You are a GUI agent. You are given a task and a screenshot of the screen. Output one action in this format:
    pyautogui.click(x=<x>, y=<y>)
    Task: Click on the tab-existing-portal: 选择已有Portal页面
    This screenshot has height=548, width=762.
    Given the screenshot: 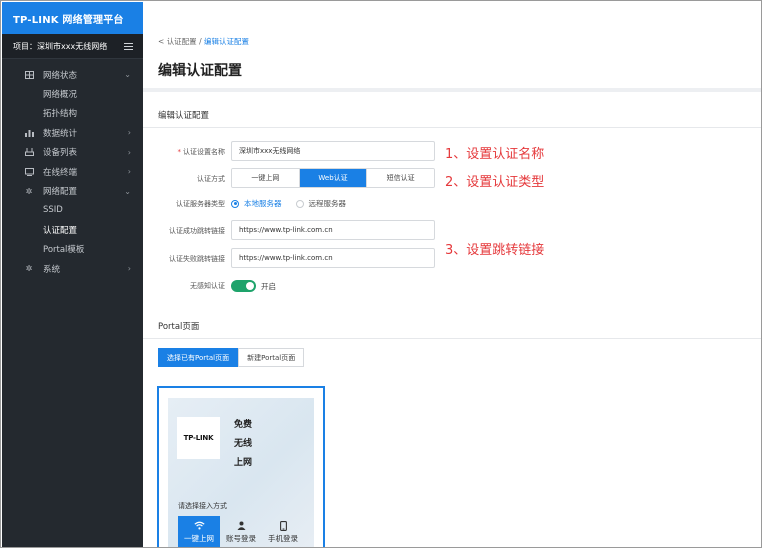 What is the action you would take?
    pyautogui.click(x=198, y=357)
    